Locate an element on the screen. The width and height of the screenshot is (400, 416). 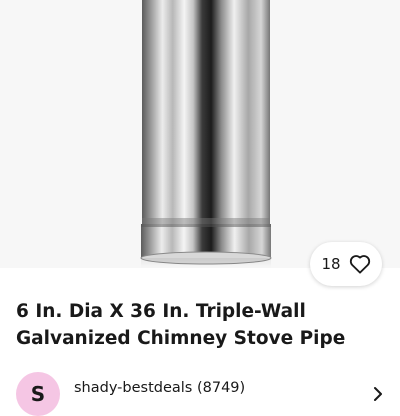
seller-name: shady-bestdeals (8749) is located at coordinates (159, 388).